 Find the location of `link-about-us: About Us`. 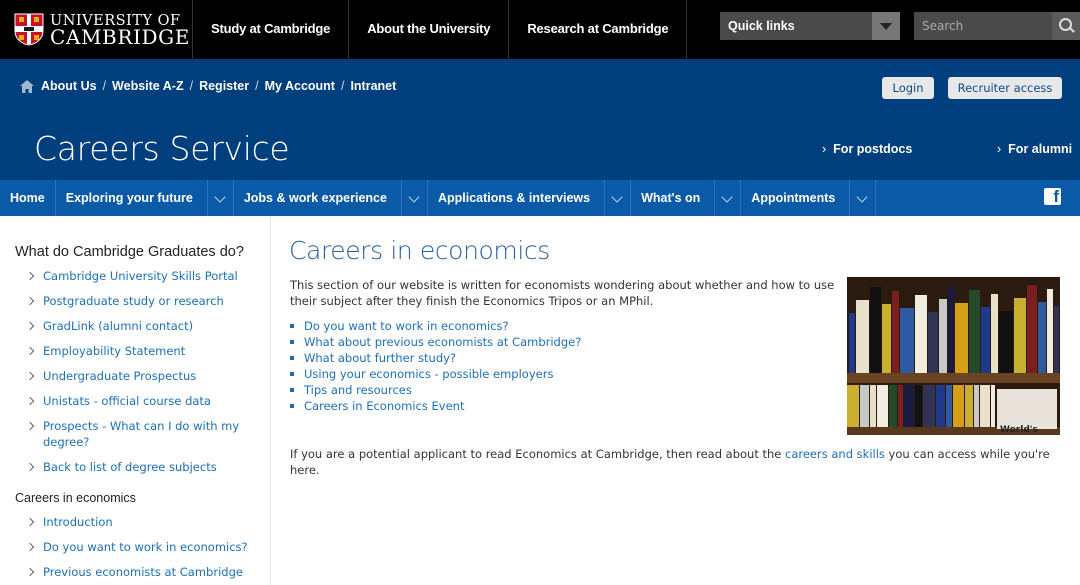

link-about-us: About Us is located at coordinates (69, 86).